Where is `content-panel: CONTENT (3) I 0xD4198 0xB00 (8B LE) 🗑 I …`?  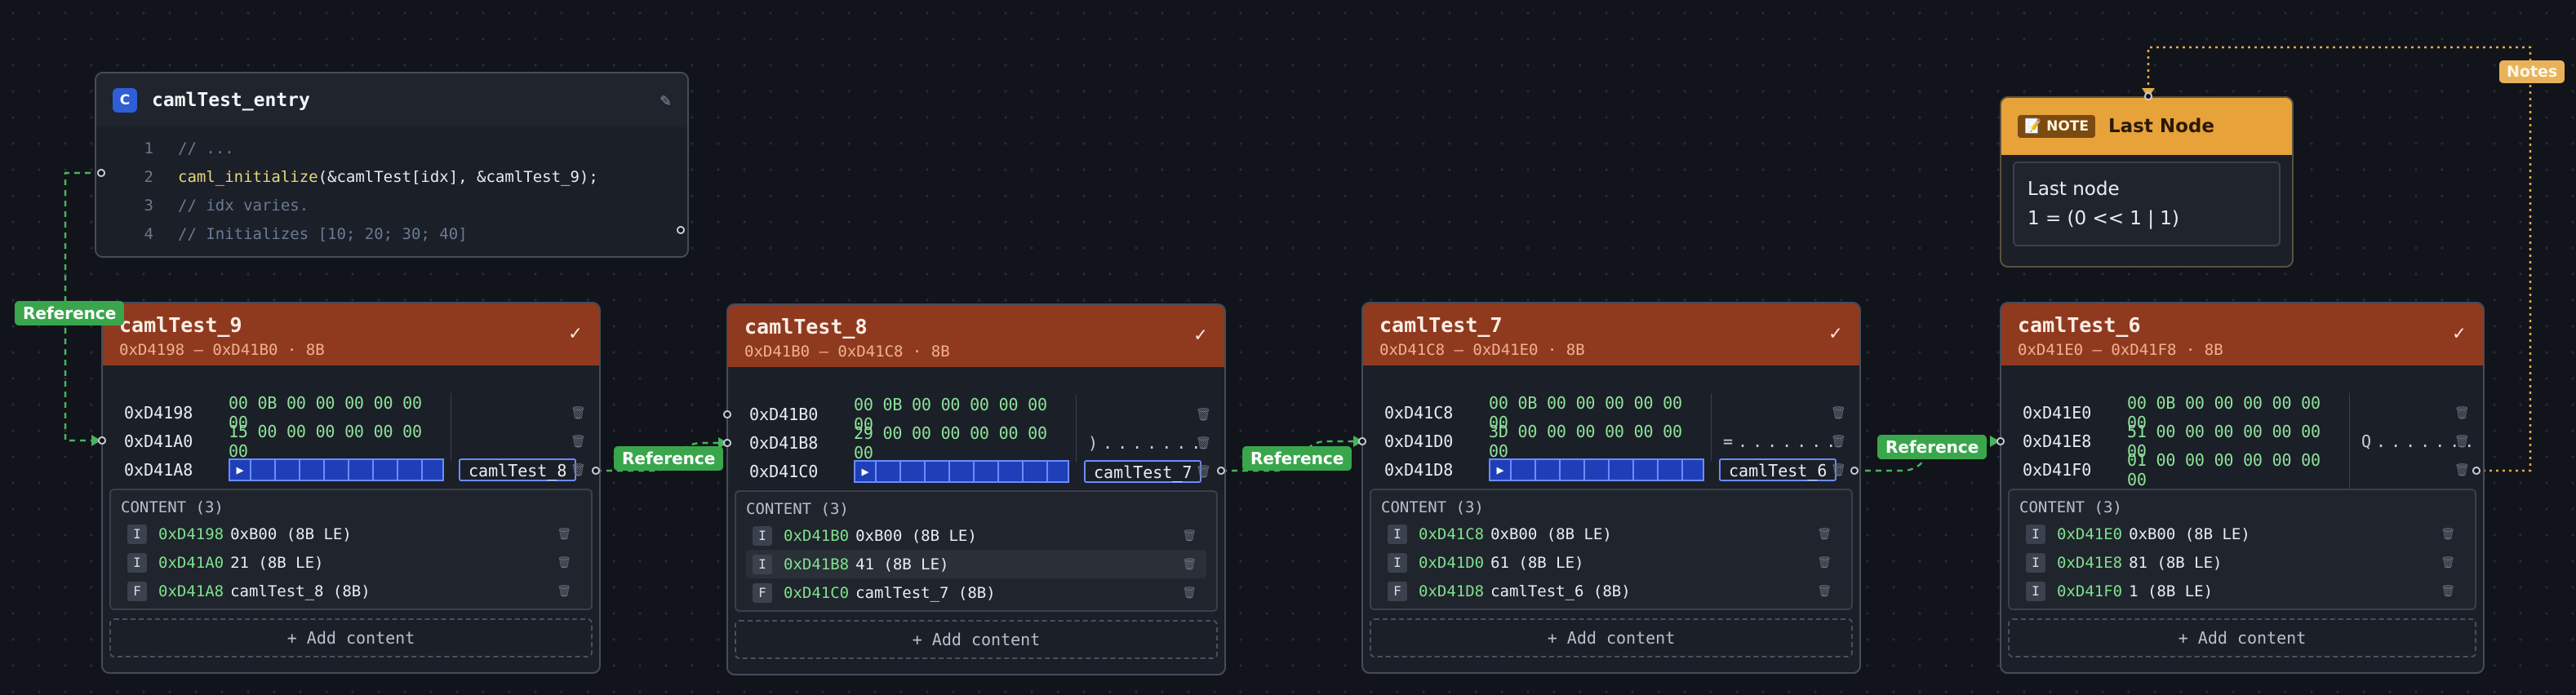 content-panel: CONTENT (3) I 0xD4198 0xB00 (8B LE) 🗑 I … is located at coordinates (351, 549).